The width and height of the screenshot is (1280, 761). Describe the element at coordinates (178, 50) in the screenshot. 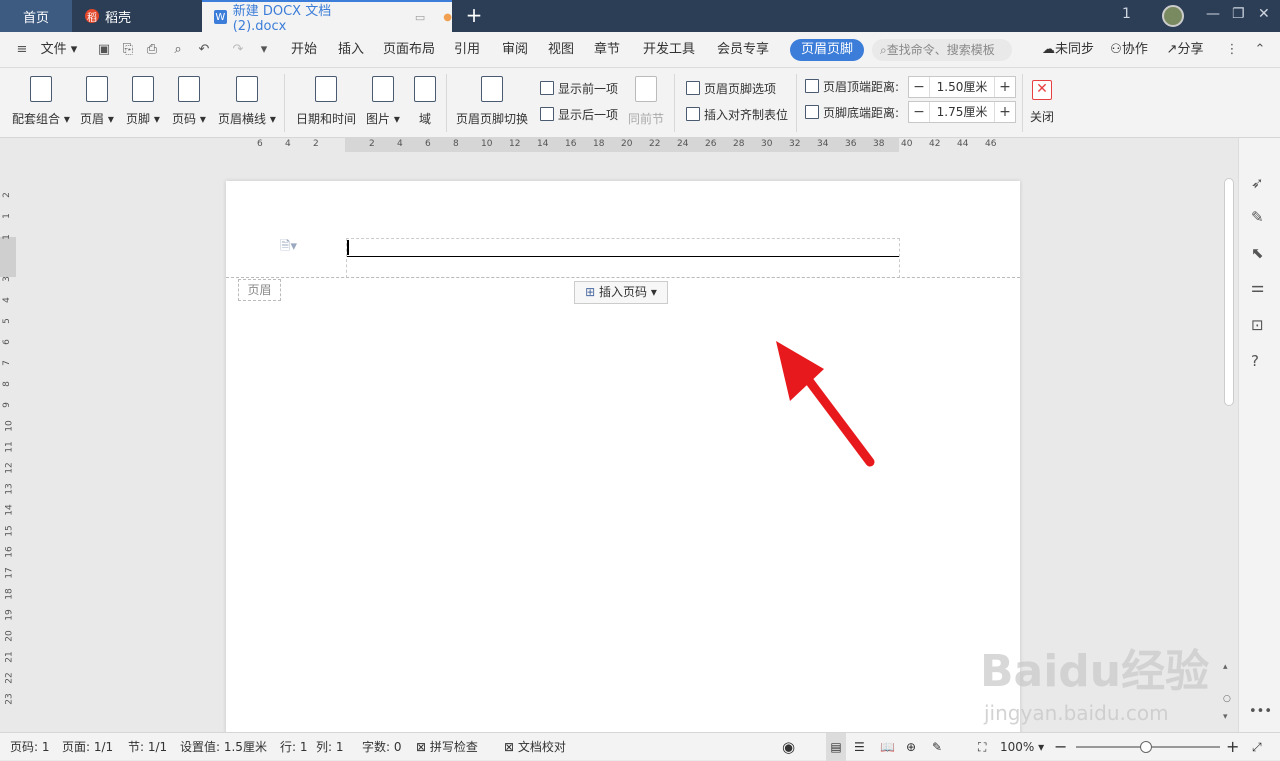

I see `print-preview-icon: ⌕` at that location.